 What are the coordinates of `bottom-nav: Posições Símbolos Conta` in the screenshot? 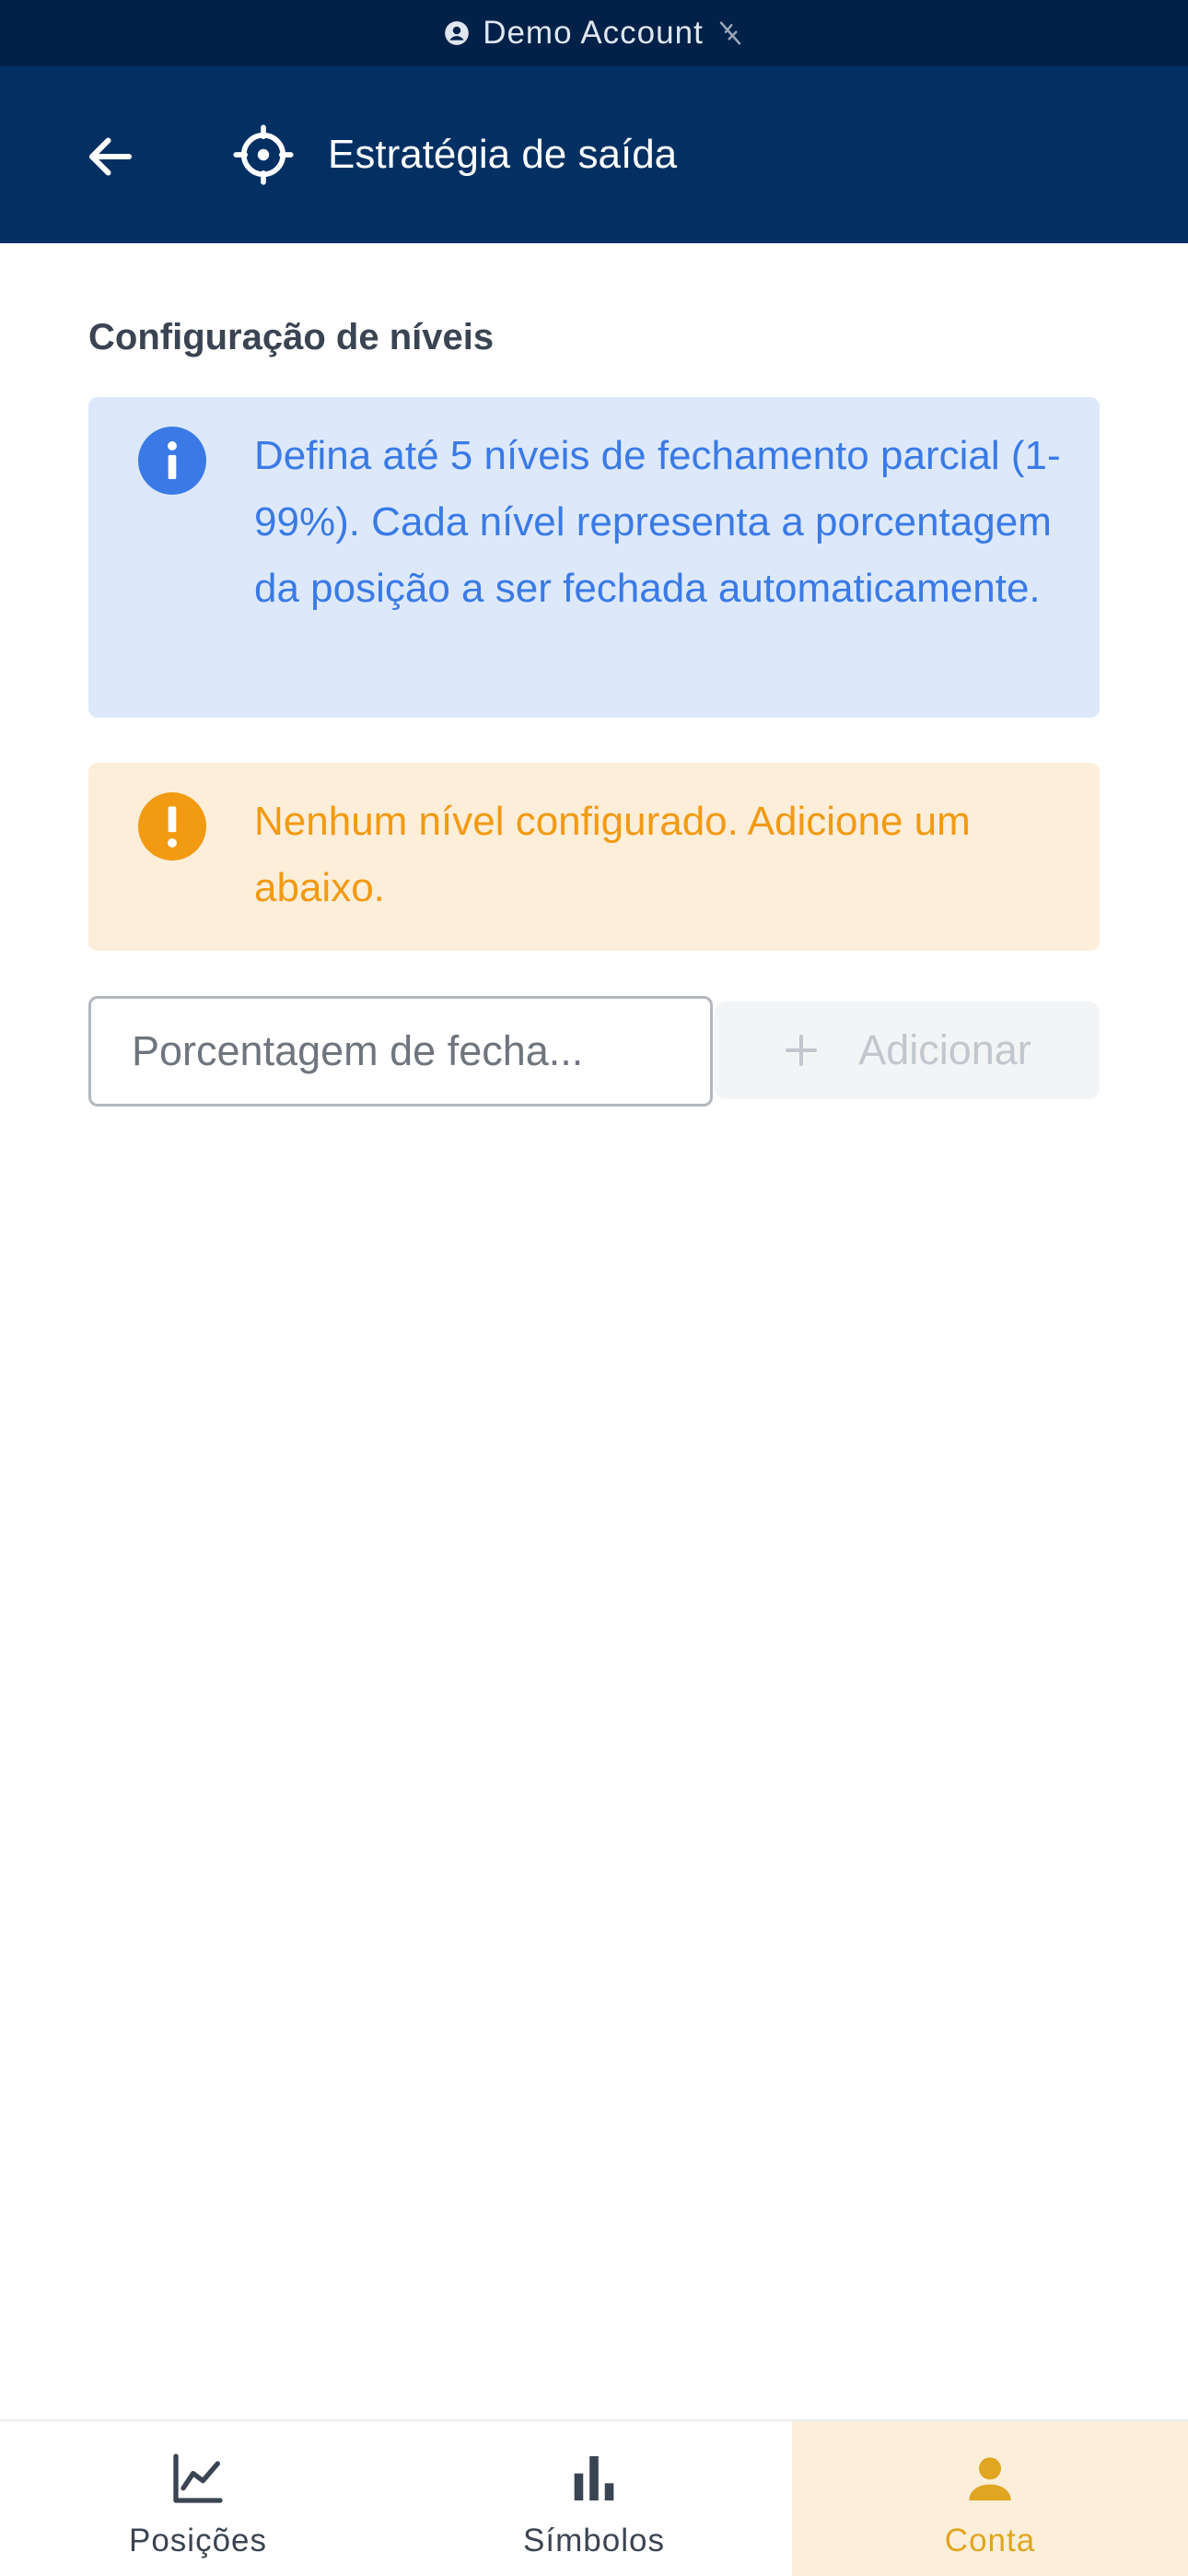 It's located at (594, 2497).